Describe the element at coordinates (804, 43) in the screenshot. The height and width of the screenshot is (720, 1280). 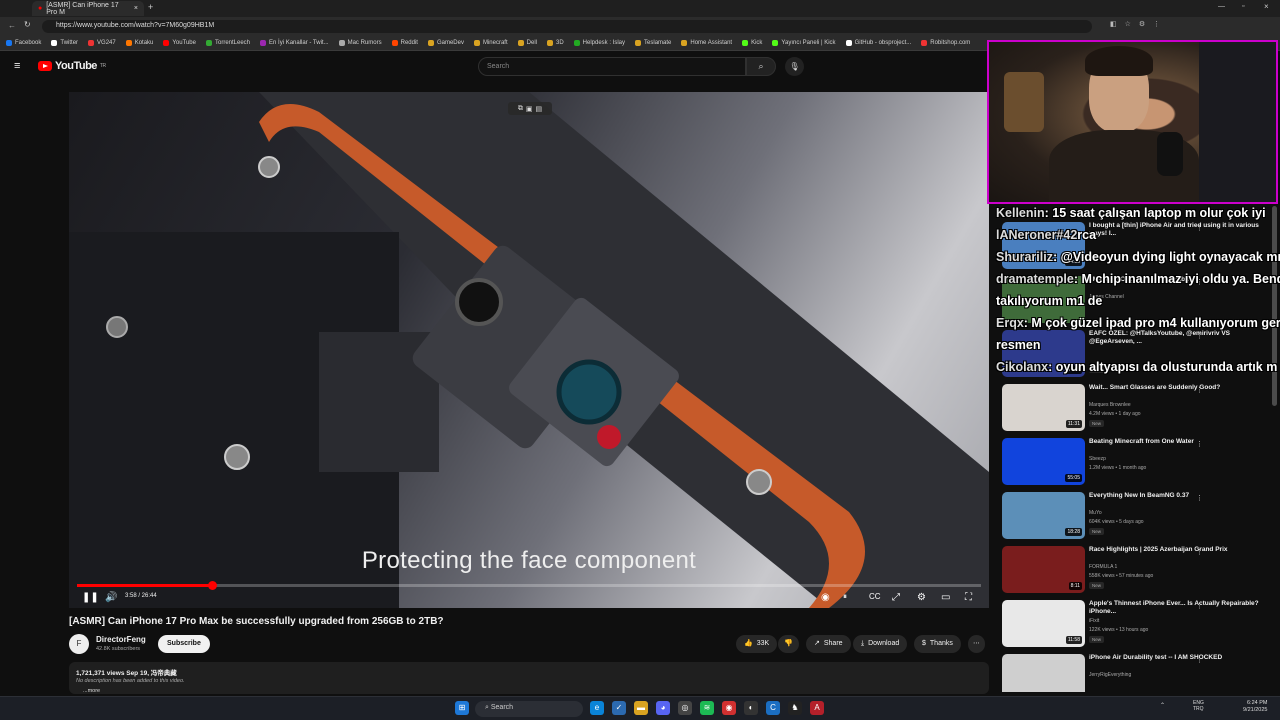
I see `bookmark-item: Yayıncı Paneli | Kick` at that location.